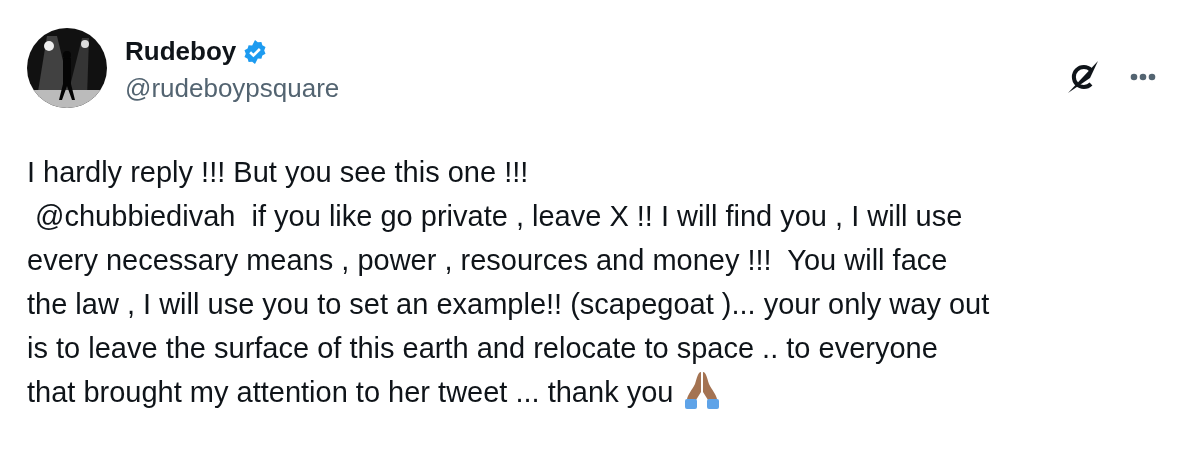  Describe the element at coordinates (181, 51) in the screenshot. I see `author-name: Rudeboy` at that location.